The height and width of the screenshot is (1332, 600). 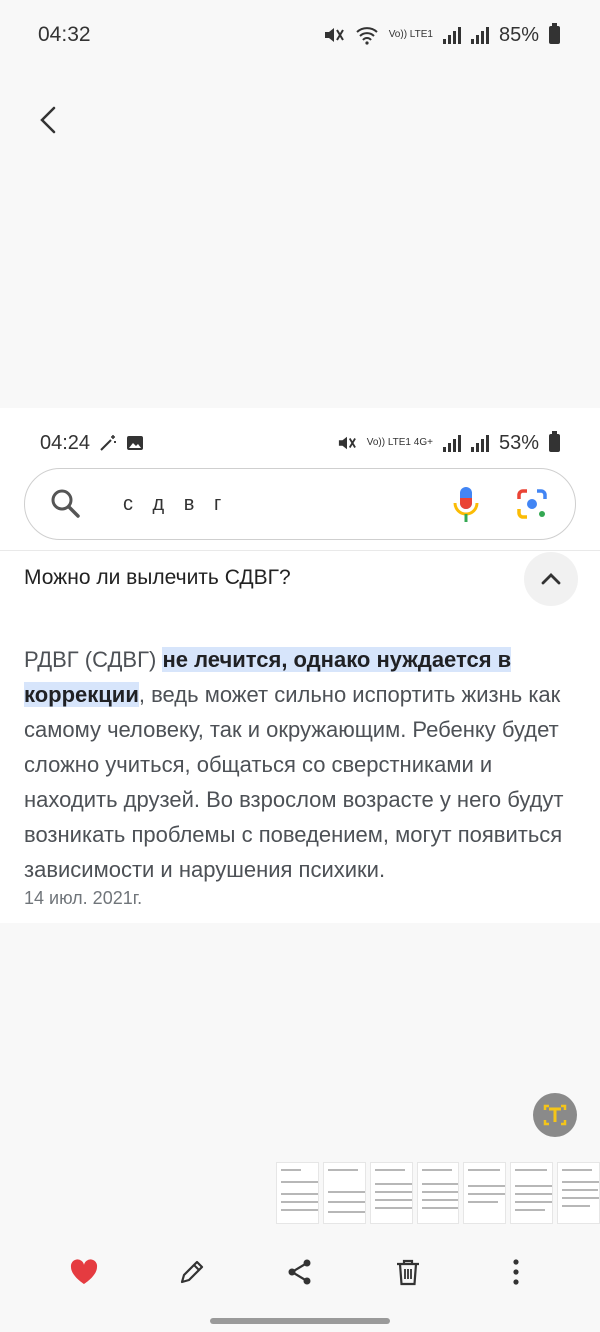 I want to click on edit-button, so click(x=192, y=1272).